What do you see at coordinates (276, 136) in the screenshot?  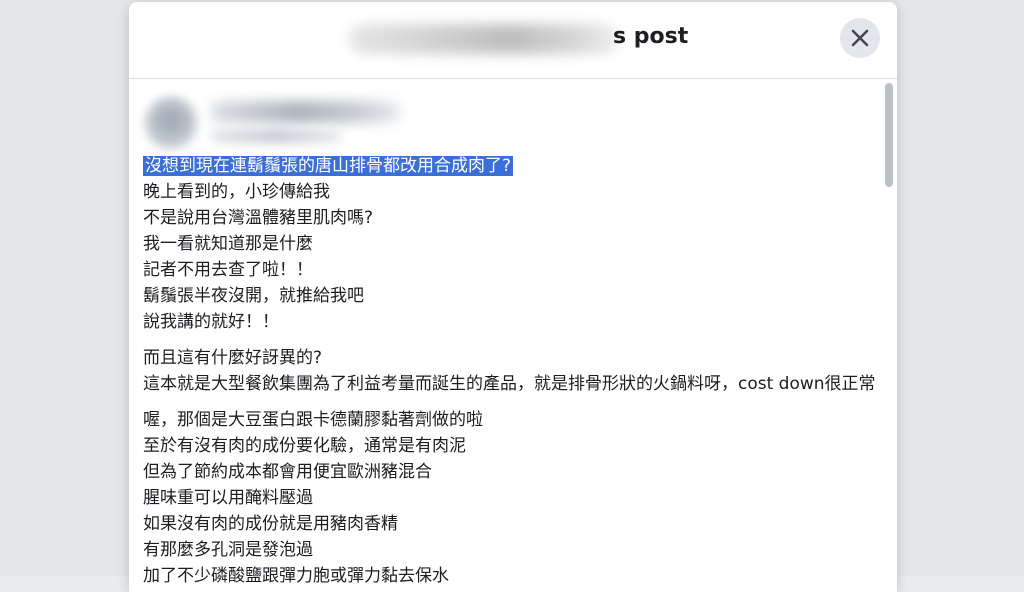 I see `blurred-post-timestamp` at bounding box center [276, 136].